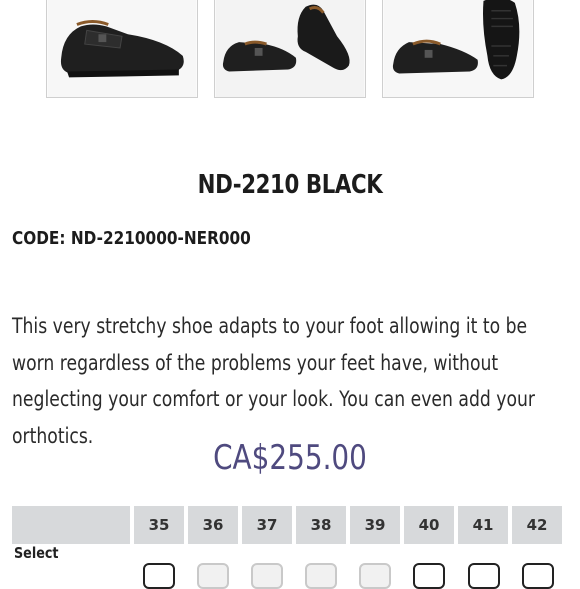 The width and height of the screenshot is (580, 589). I want to click on size-header-40: 40, so click(429, 525).